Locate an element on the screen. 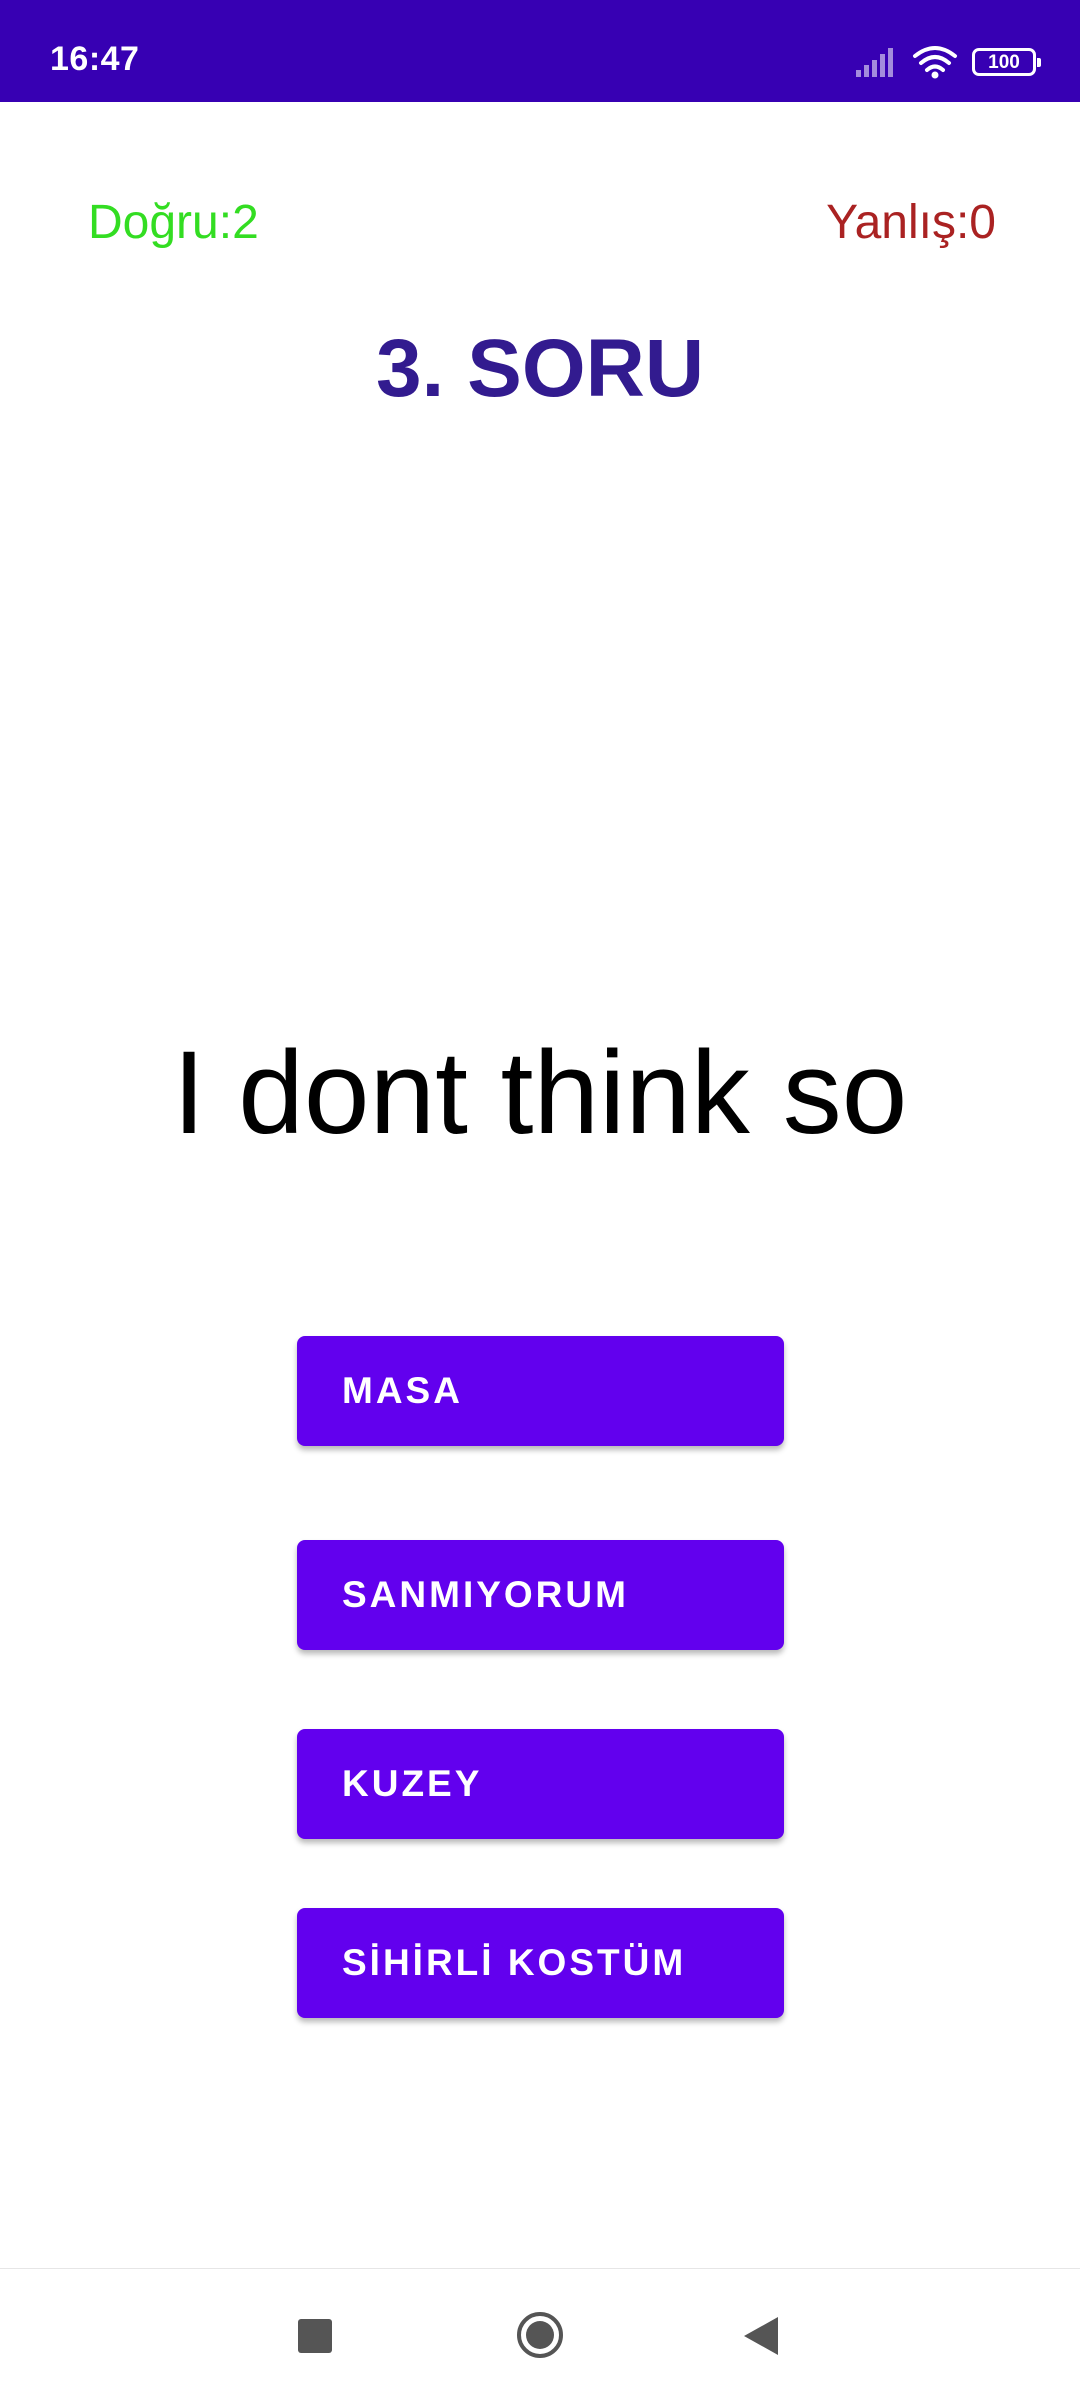  answer-button-sanmiyorum: SANMIYORUM is located at coordinates (540, 1595).